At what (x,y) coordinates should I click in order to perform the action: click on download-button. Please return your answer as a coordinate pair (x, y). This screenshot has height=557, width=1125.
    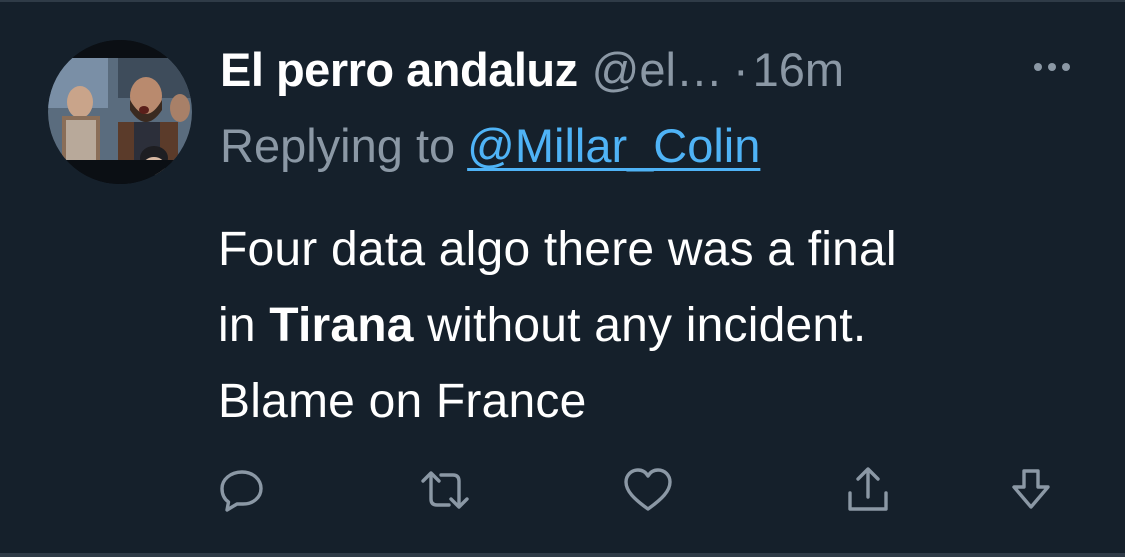
    Looking at the image, I should click on (1031, 490).